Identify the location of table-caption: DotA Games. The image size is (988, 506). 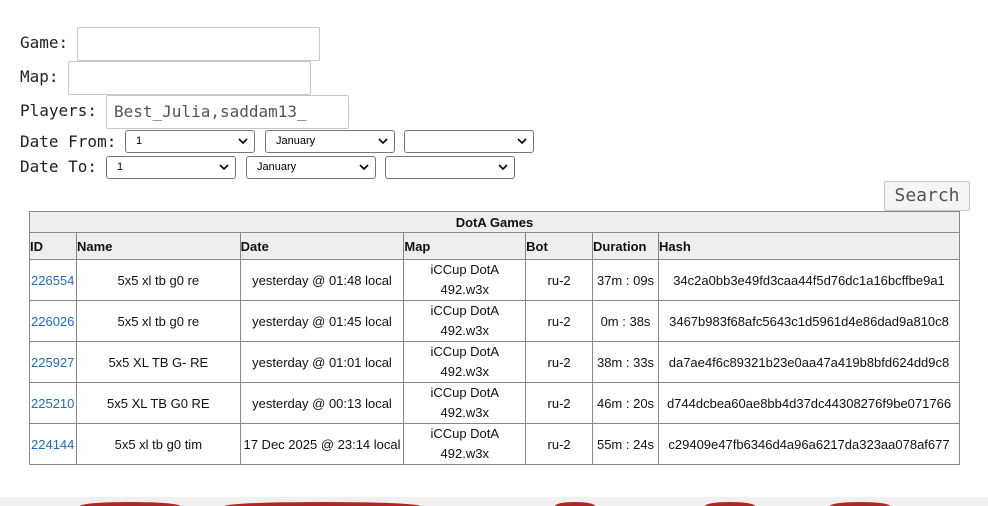
(494, 222).